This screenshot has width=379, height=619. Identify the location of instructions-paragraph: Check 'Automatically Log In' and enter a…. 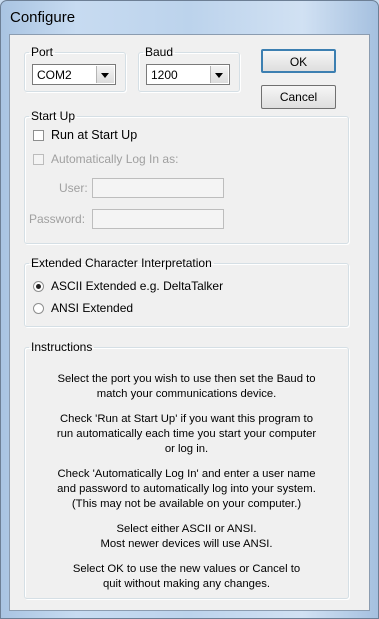
(186, 489).